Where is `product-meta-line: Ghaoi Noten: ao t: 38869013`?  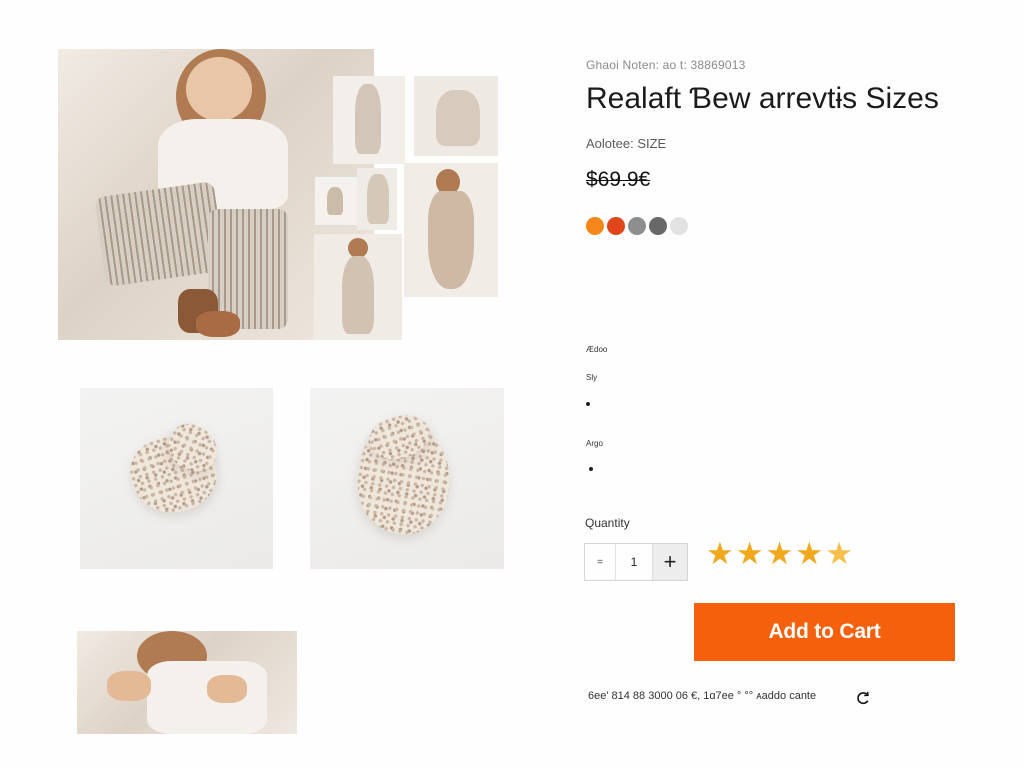
product-meta-line: Ghaoi Noten: ao t: 38869013 is located at coordinates (666, 65).